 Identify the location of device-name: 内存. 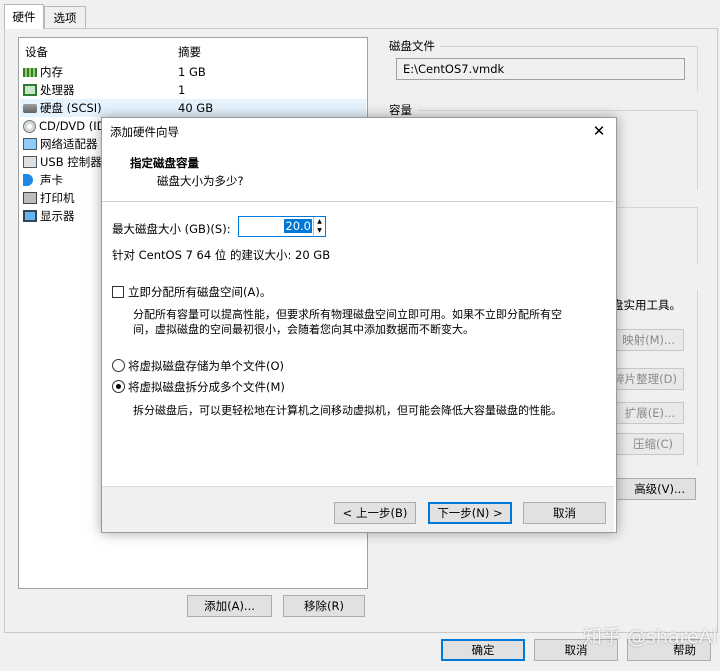
(51, 72).